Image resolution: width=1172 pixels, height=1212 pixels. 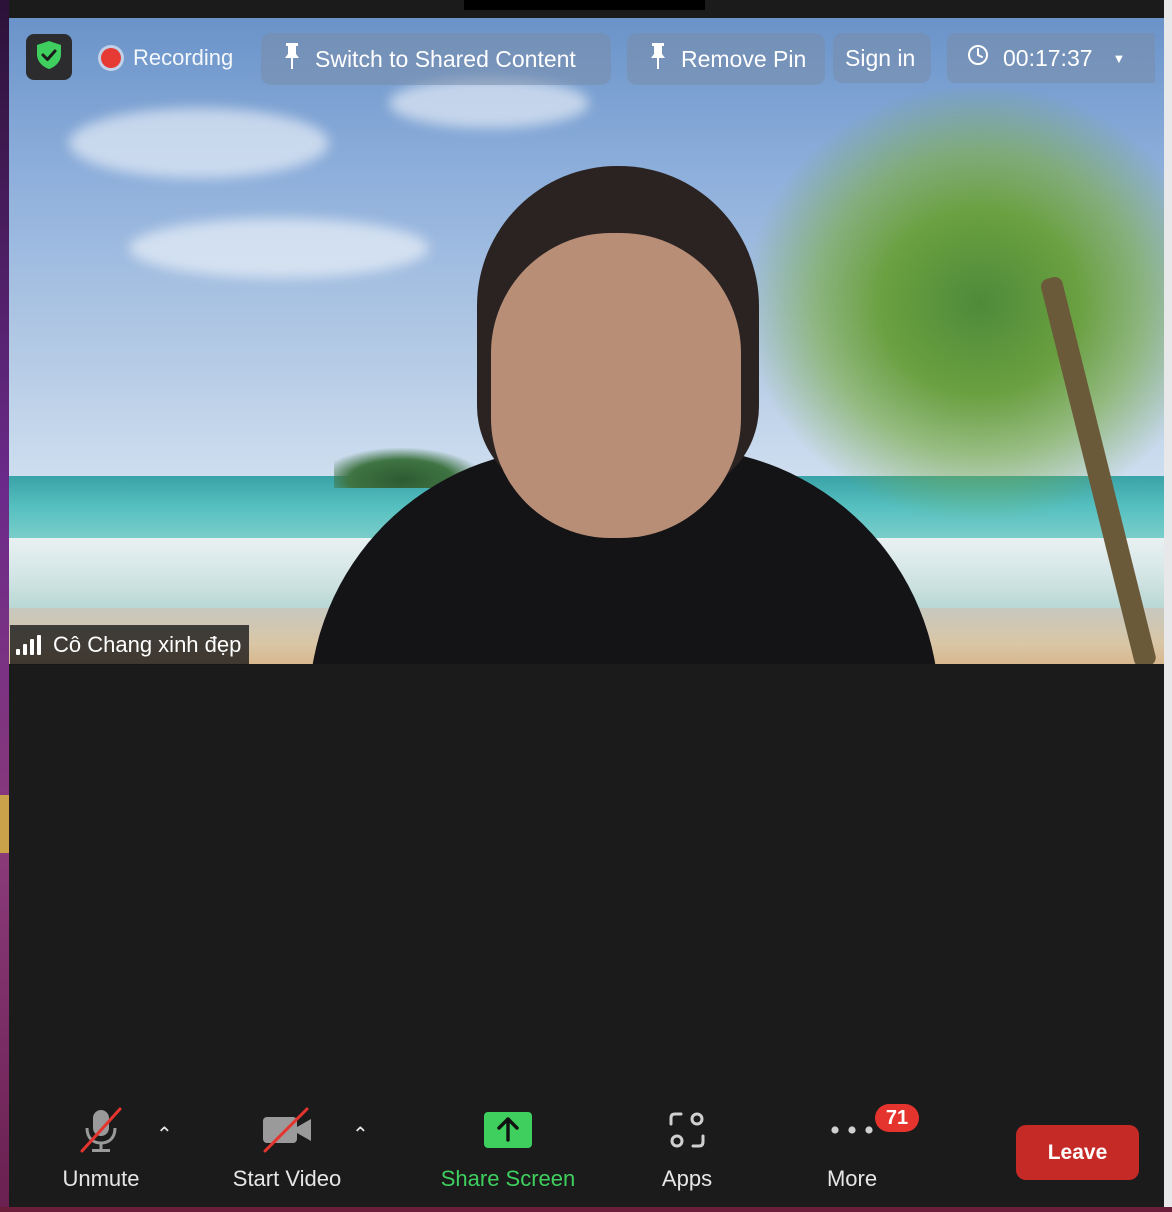 What do you see at coordinates (1077, 1152) in the screenshot?
I see `leave-button: Leave` at bounding box center [1077, 1152].